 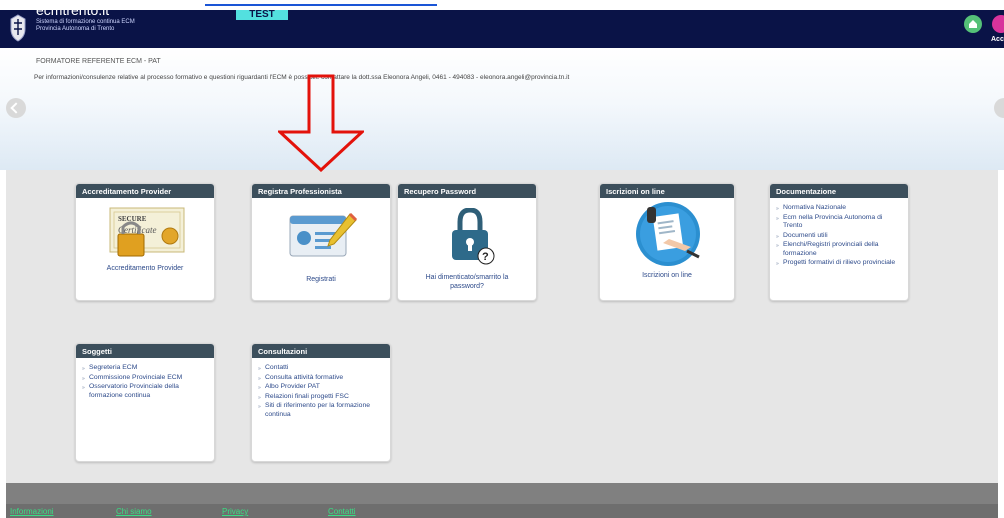 What do you see at coordinates (999, 108) in the screenshot?
I see `carousel-next-icon` at bounding box center [999, 108].